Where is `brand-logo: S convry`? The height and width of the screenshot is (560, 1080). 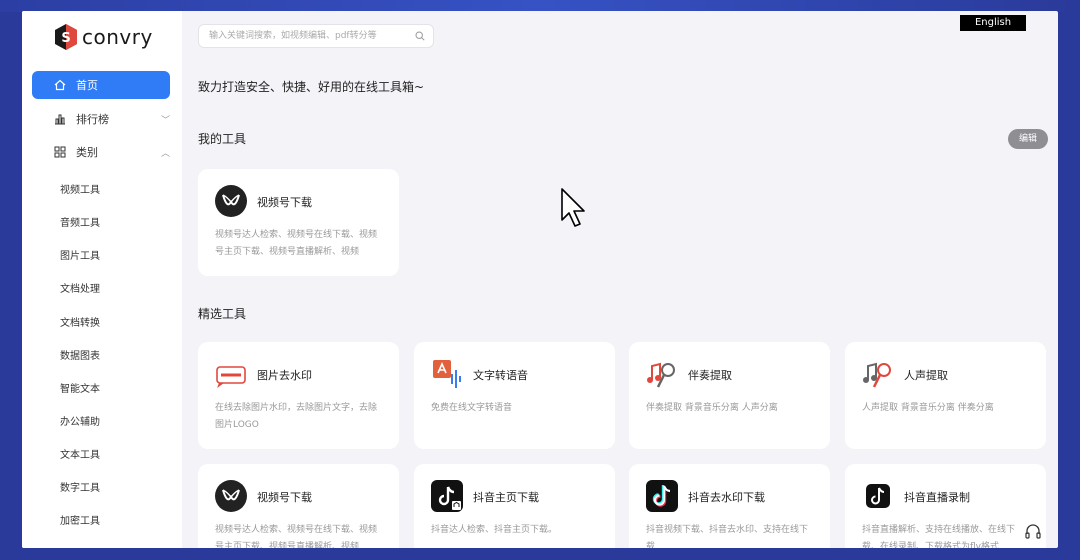
brand-logo: S convry is located at coordinates (102, 37).